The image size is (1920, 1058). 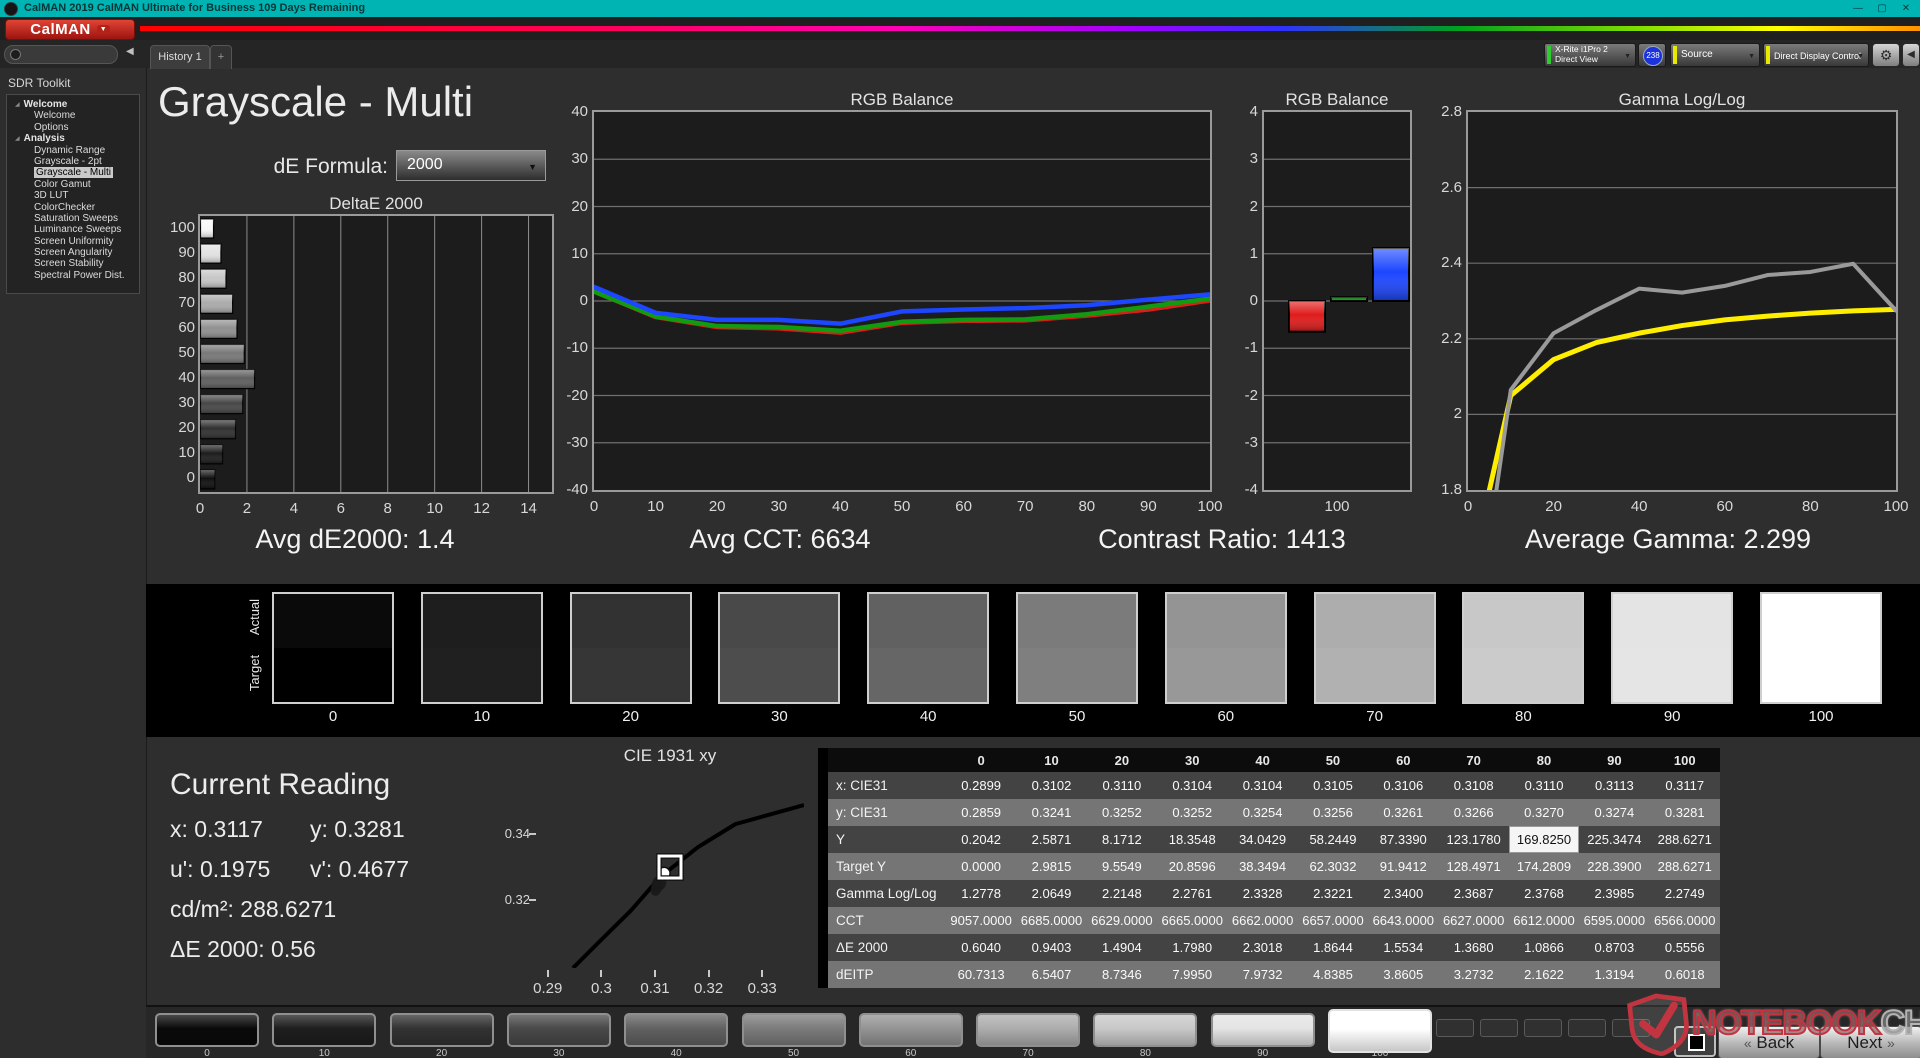 I want to click on table-cell: 2.3768, so click(x=1544, y=893).